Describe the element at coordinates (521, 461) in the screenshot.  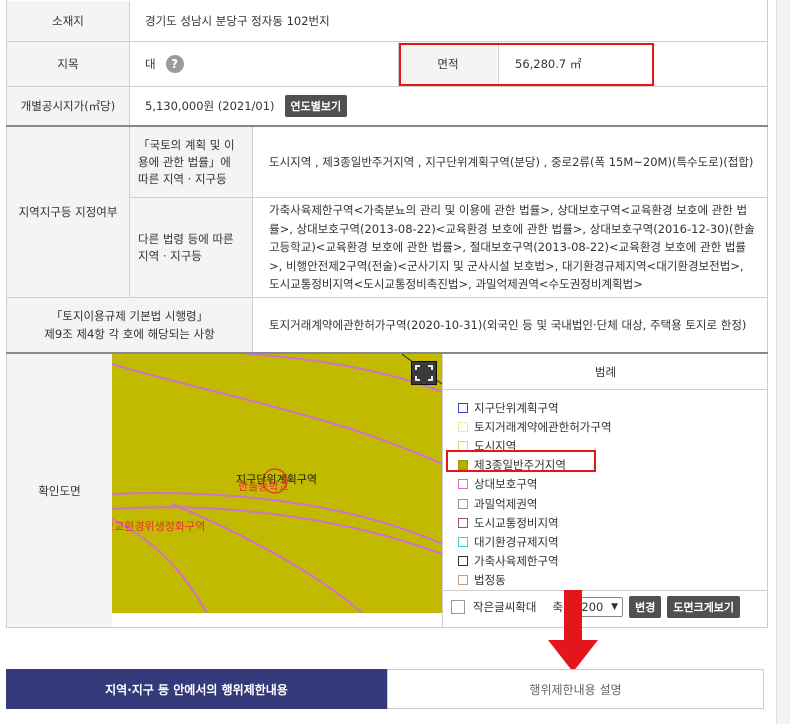
I see `legend-highlight-box` at that location.